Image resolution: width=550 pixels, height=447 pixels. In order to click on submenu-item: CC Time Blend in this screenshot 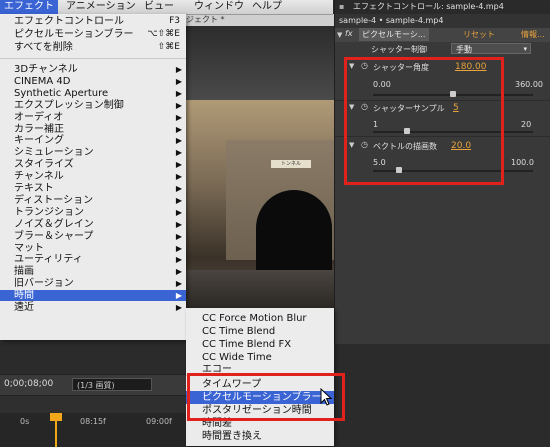, I will do `click(260, 331)`.